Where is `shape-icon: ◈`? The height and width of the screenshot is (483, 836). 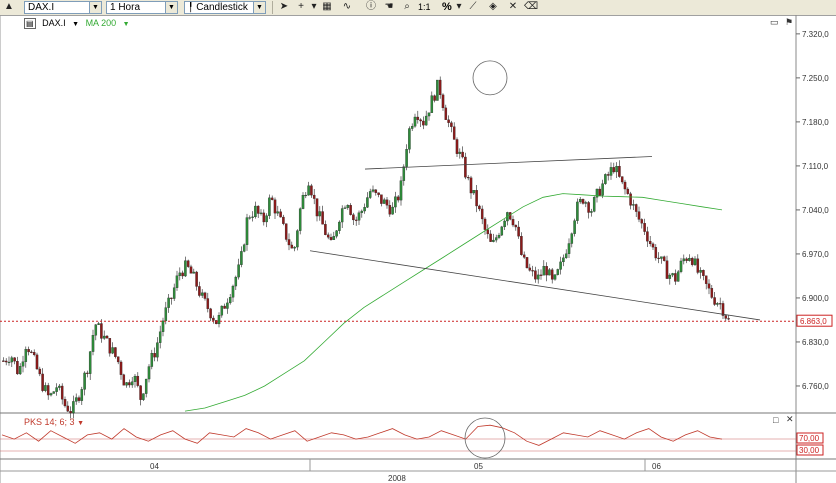
shape-icon: ◈ is located at coordinates (493, 7).